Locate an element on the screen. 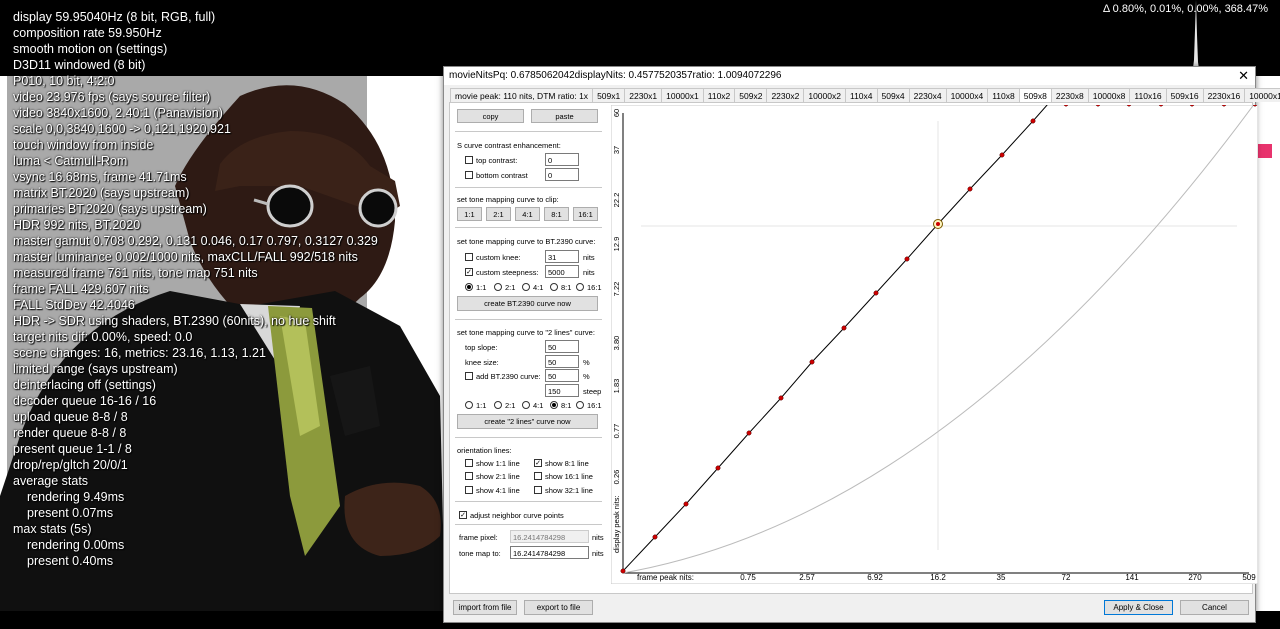 This screenshot has height=629, width=1280. create-two-lines-button: create "2 lines" curve now is located at coordinates (527, 421).